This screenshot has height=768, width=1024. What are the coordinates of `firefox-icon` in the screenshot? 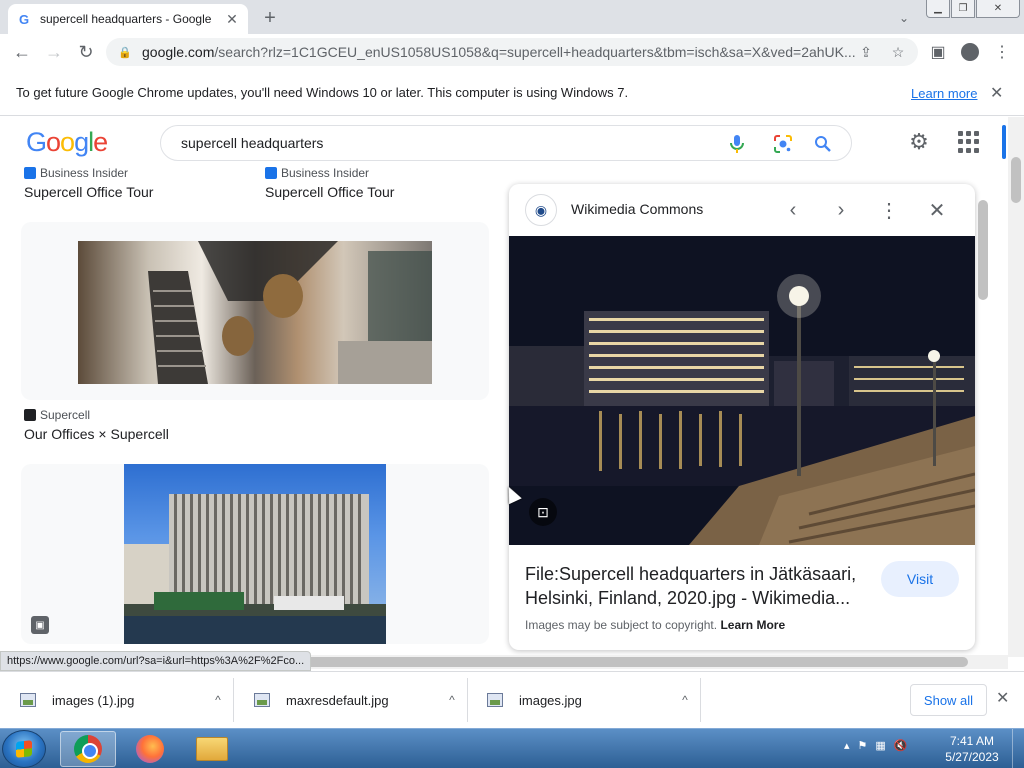 It's located at (150, 749).